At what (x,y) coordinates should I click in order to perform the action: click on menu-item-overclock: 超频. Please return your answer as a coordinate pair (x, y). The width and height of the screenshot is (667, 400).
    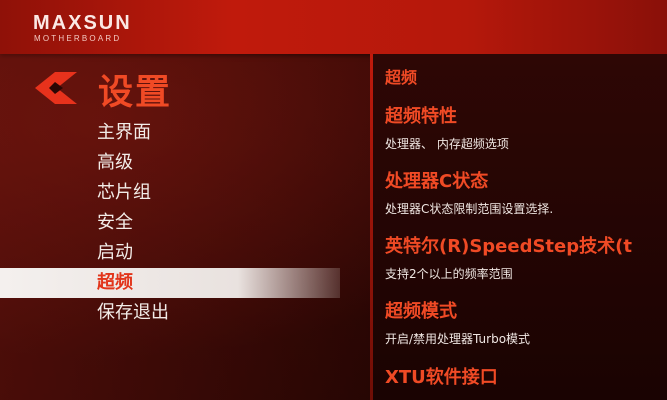
    Looking at the image, I should click on (170, 283).